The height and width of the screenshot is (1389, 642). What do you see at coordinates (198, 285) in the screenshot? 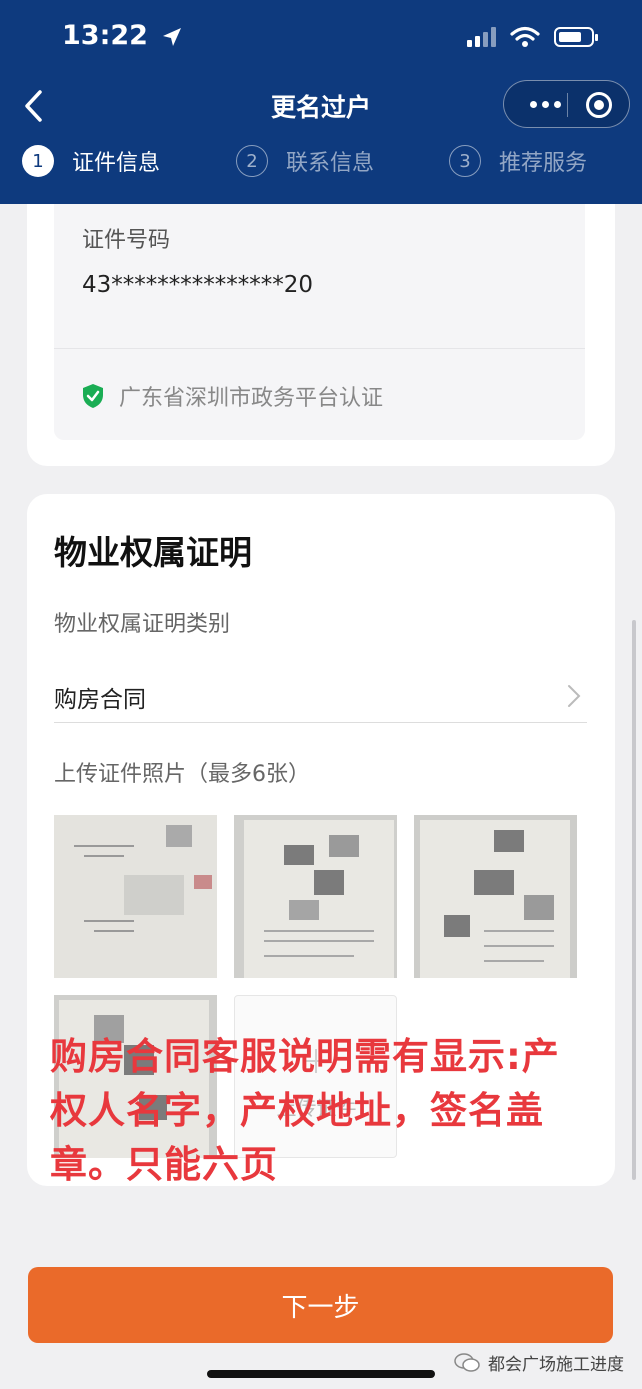
I see `id-number-value: 43***************20` at bounding box center [198, 285].